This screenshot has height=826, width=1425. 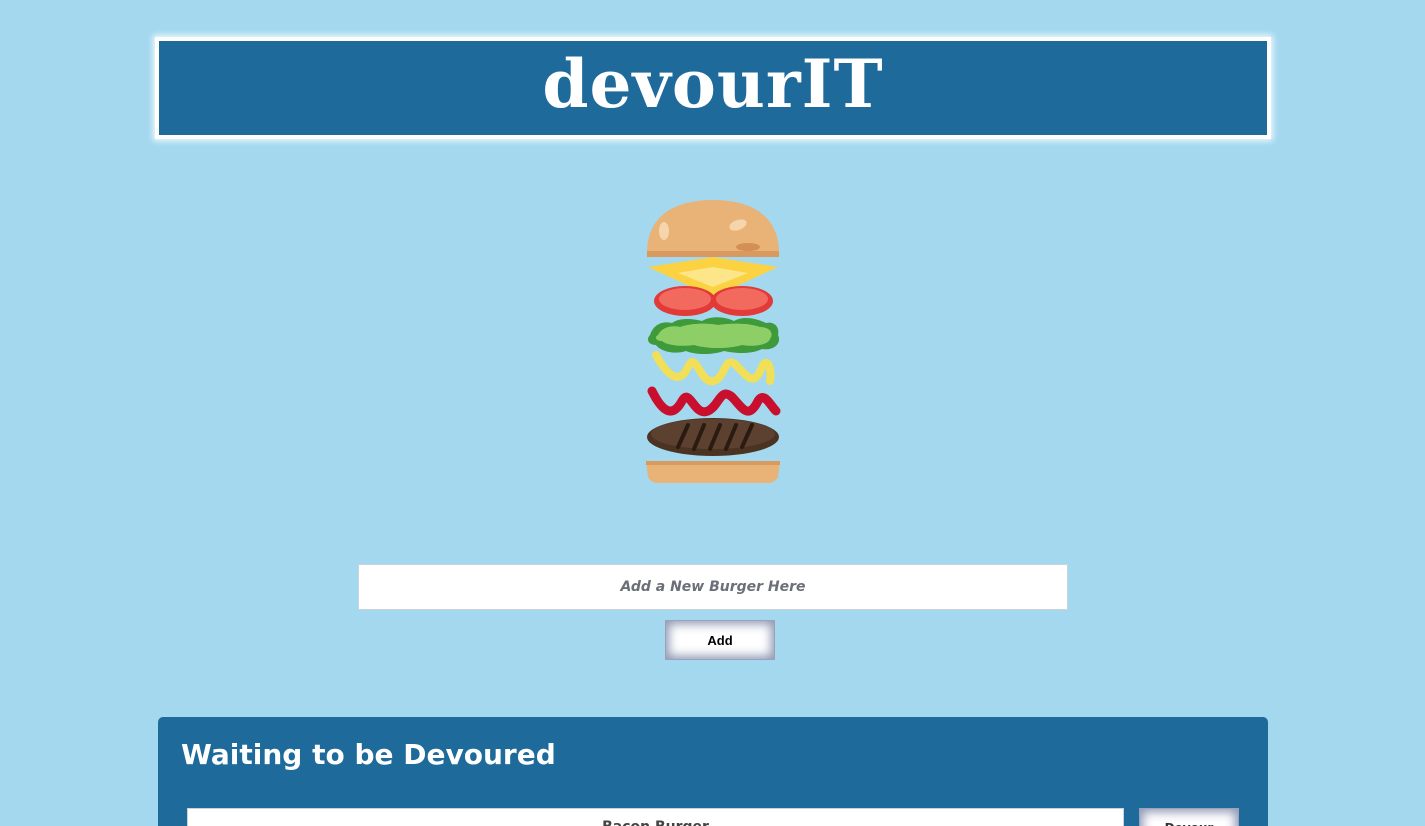 I want to click on burger-illustration, so click(x=713, y=341).